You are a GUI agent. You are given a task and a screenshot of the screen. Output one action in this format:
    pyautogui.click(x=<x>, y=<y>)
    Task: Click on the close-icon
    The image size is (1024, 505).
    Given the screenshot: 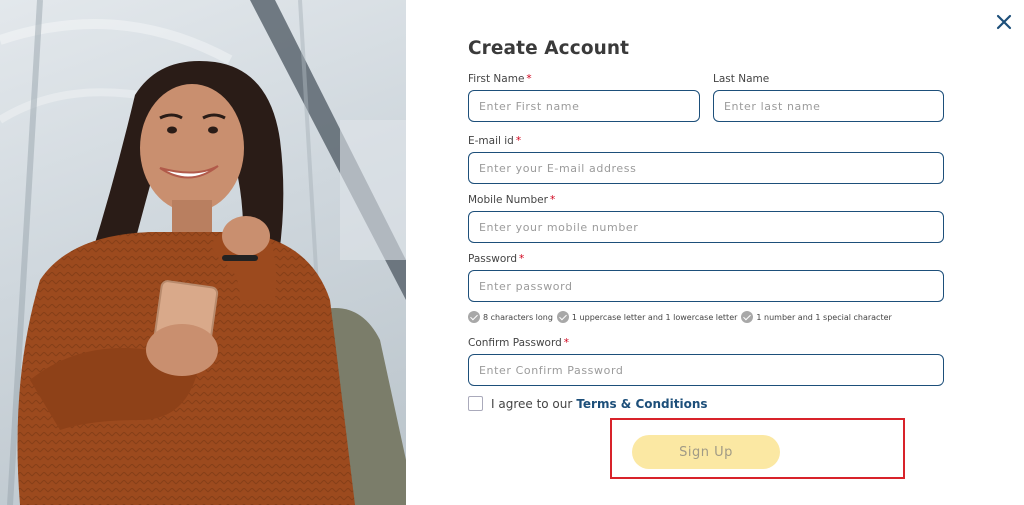 What is the action you would take?
    pyautogui.click(x=1004, y=22)
    